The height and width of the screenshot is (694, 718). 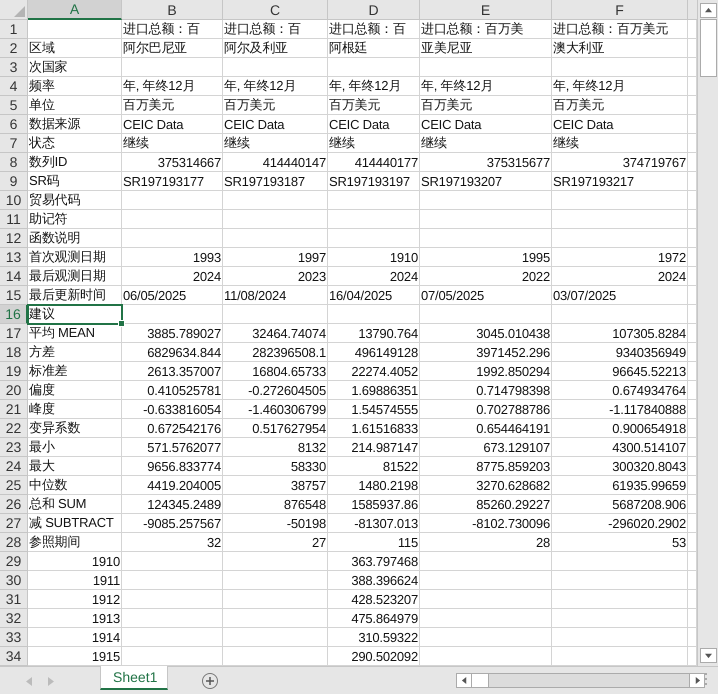 What do you see at coordinates (75, 371) in the screenshot?
I see `table-cell: 标准差` at bounding box center [75, 371].